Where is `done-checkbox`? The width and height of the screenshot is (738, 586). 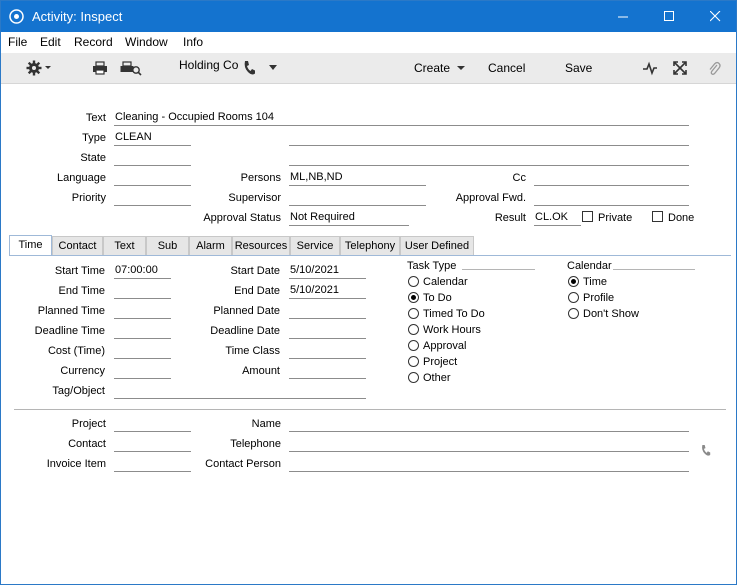 done-checkbox is located at coordinates (657, 216).